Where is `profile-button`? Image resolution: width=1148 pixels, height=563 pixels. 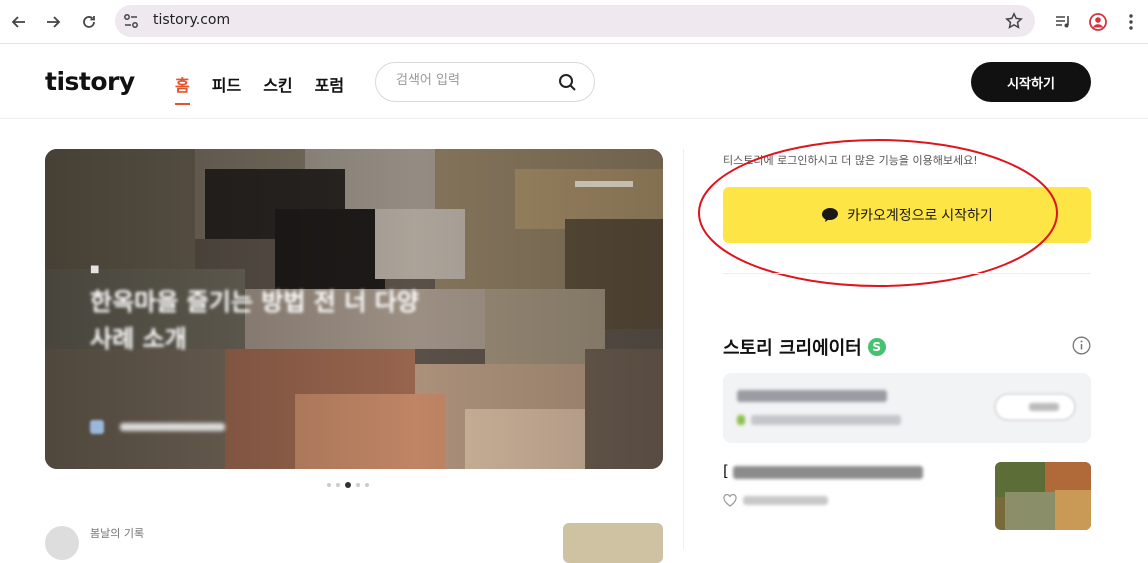
profile-button is located at coordinates (1098, 22).